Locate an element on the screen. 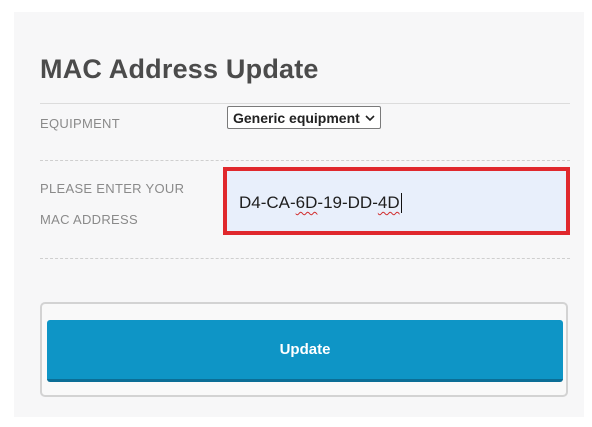 The height and width of the screenshot is (427, 592). mac-text-part-misspelled: 6D is located at coordinates (306, 202).